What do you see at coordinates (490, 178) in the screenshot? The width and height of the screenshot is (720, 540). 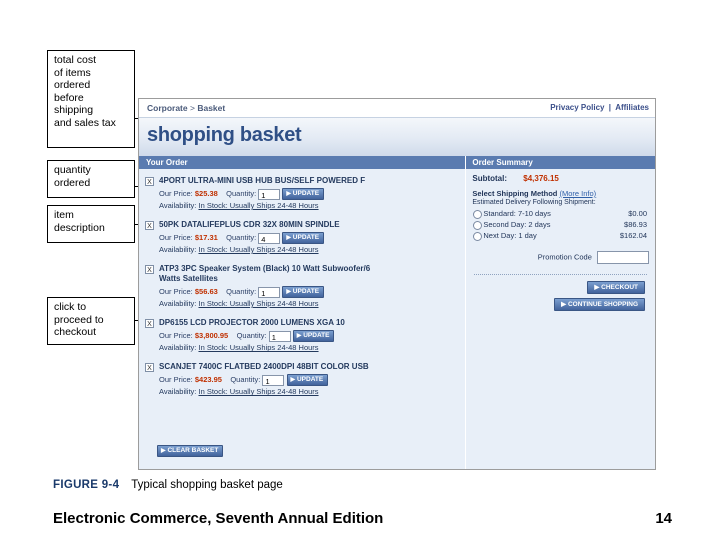 I see `subtotal-label: Subtotal:` at bounding box center [490, 178].